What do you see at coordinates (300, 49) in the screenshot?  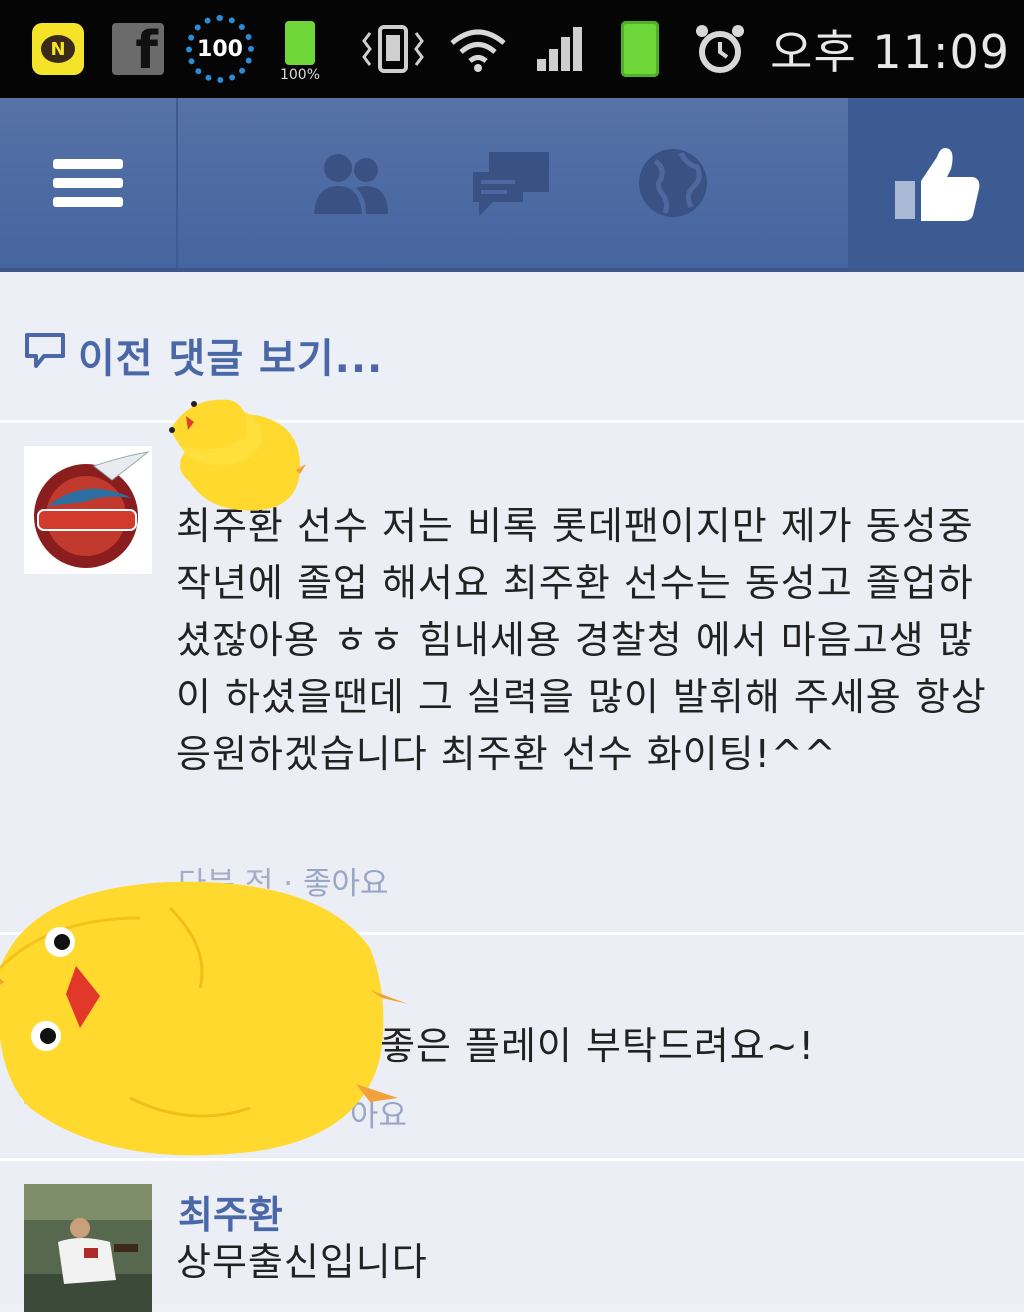 I see `battery-icon: 100%` at bounding box center [300, 49].